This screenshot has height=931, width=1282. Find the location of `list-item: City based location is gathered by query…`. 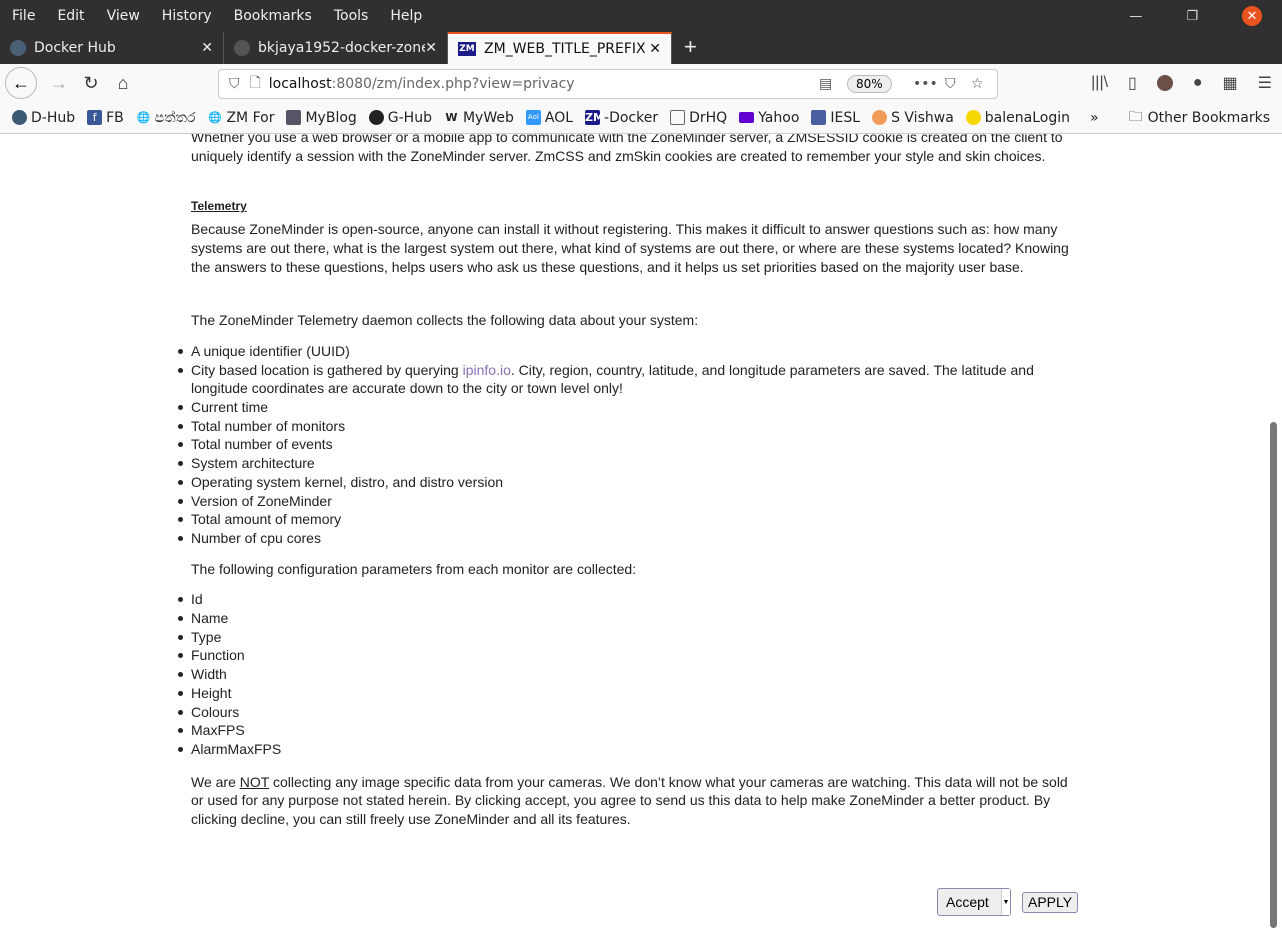

list-item: City based location is gathered by query… is located at coordinates (629, 379).